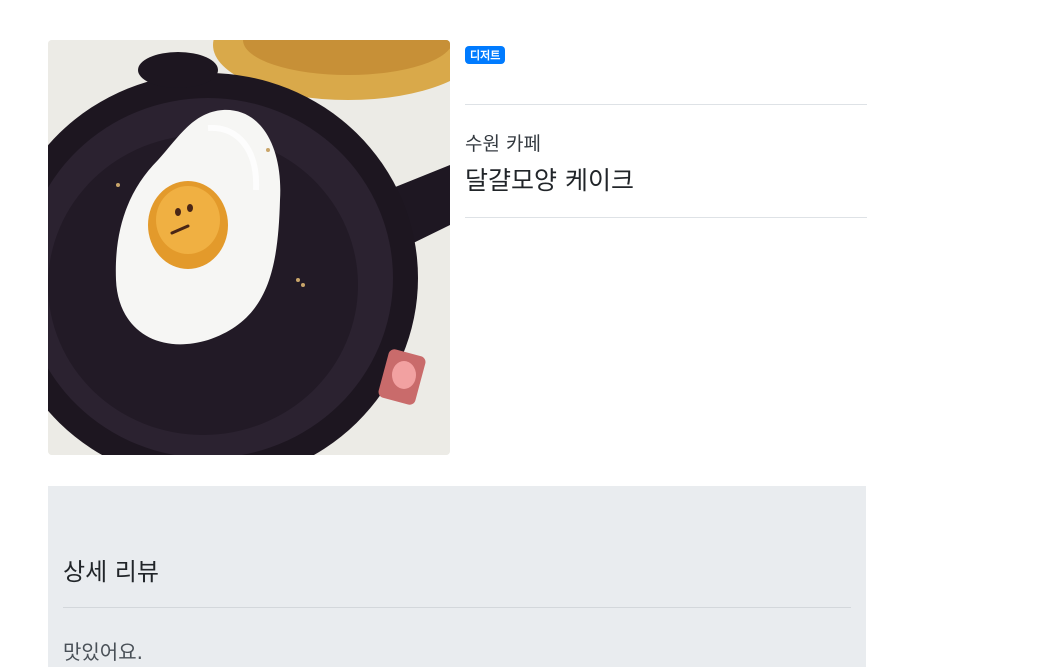 This screenshot has width=1041, height=667. Describe the element at coordinates (485, 55) in the screenshot. I see `category-badge: 디저트` at that location.